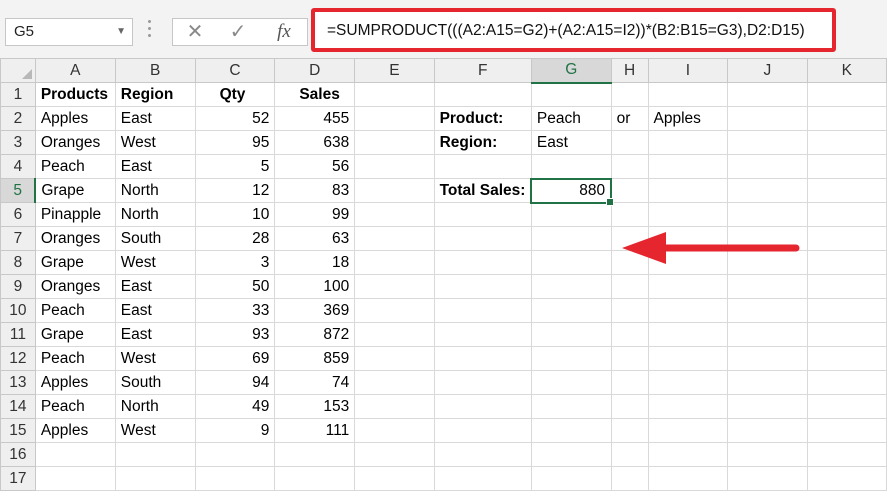  Describe the element at coordinates (394, 478) in the screenshot. I see `cell-e17` at that location.